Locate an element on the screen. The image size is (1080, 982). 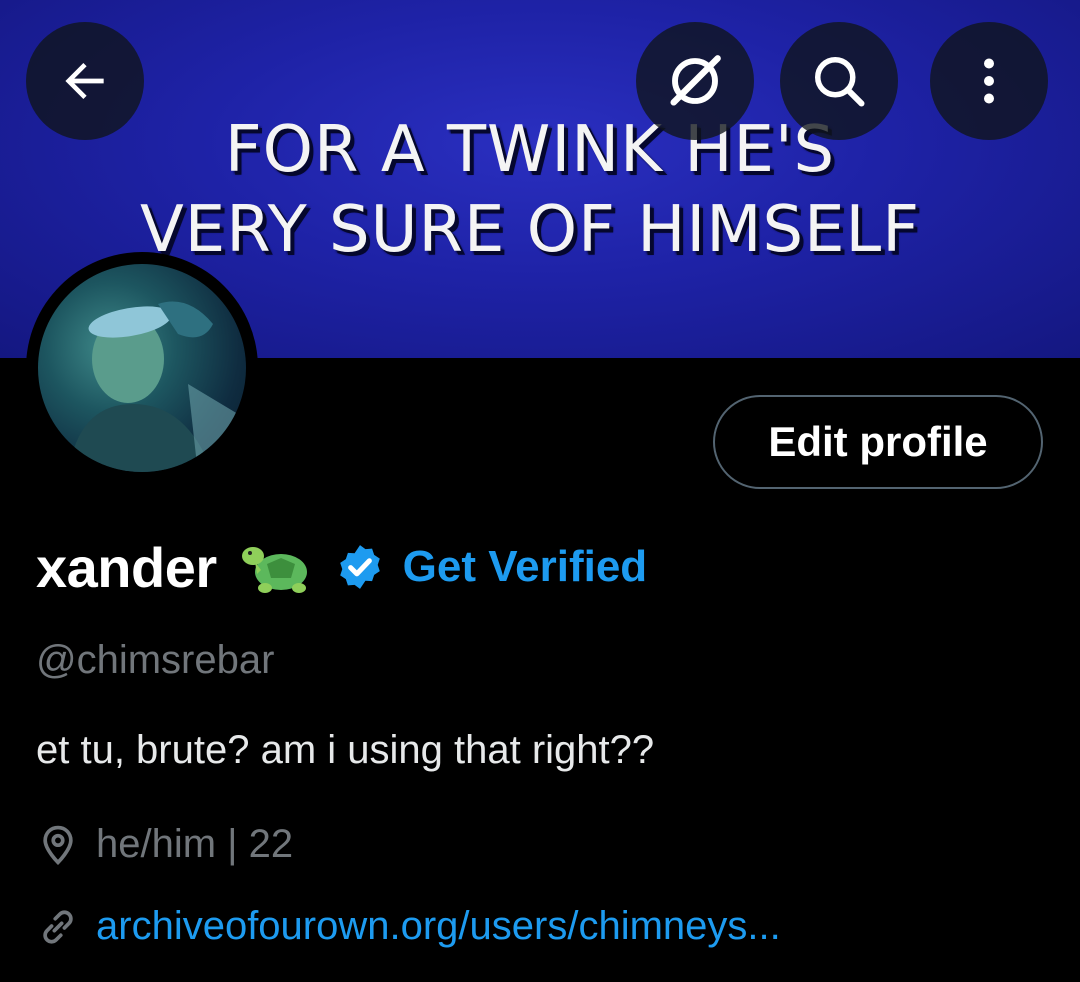
bio: et tu, brute? am i using that right?? is located at coordinates (345, 750).